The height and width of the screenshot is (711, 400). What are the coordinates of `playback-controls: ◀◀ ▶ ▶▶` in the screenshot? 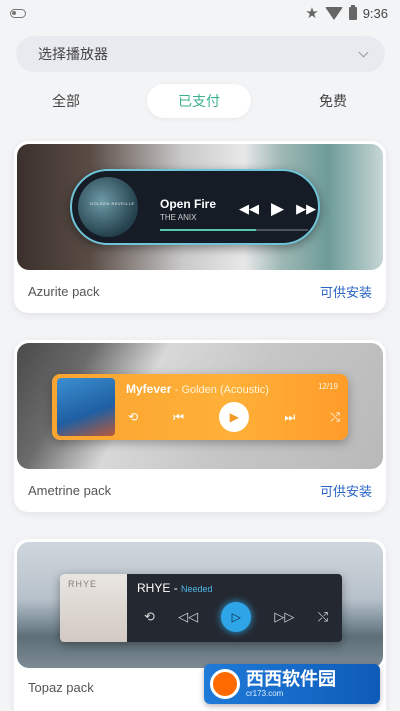 It's located at (277, 209).